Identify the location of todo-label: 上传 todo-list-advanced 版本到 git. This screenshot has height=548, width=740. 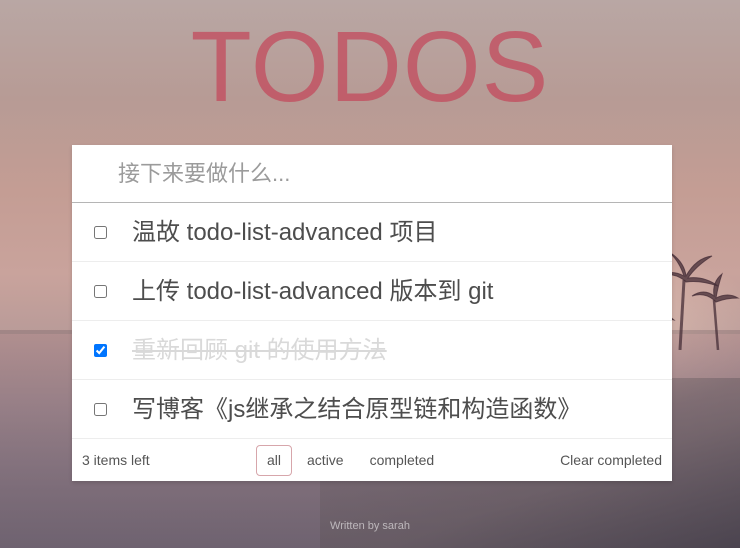
(312, 291).